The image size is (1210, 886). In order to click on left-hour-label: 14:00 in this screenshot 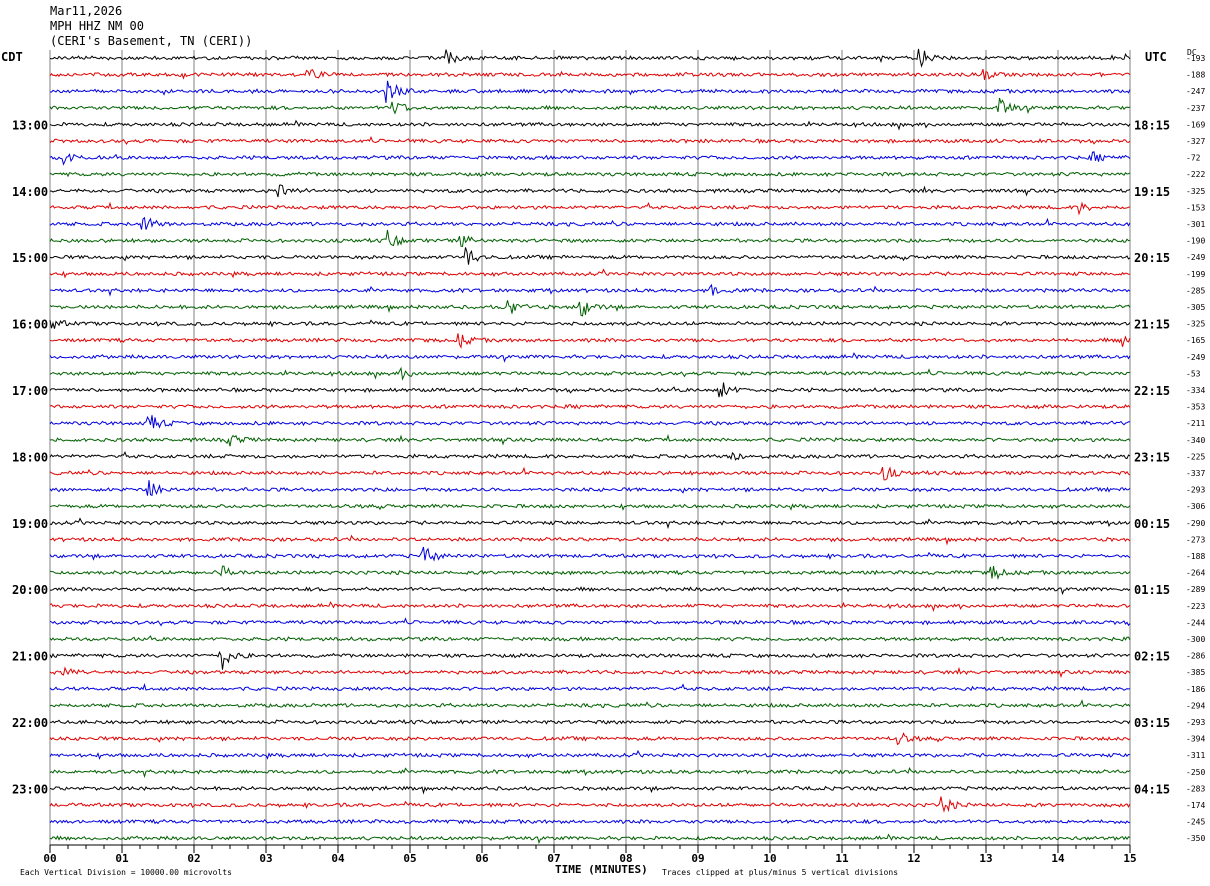, I will do `click(30, 192)`.